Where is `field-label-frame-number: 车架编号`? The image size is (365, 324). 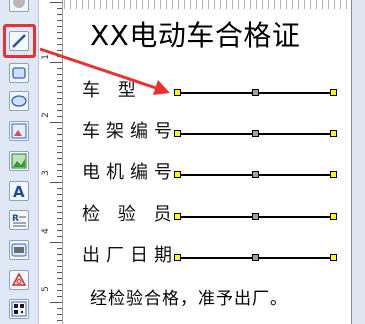
field-label-frame-number: 车架编号 is located at coordinates (130, 130).